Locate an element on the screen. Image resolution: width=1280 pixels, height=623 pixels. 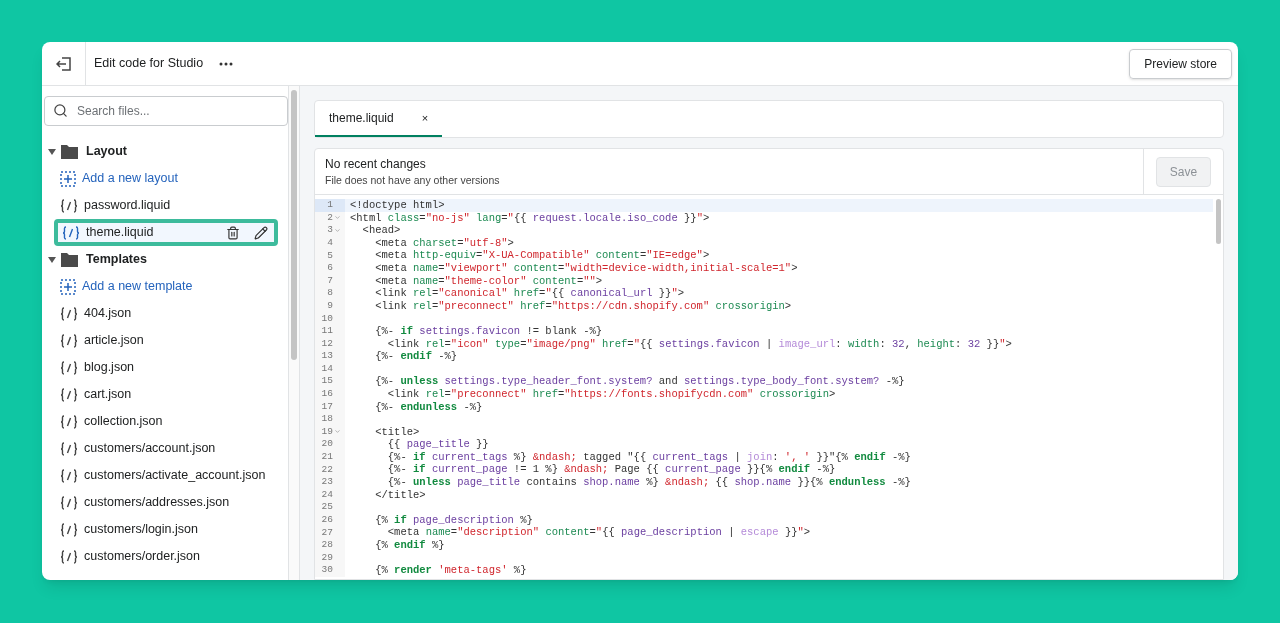
file-item: password.liquid is located at coordinates (166, 205).